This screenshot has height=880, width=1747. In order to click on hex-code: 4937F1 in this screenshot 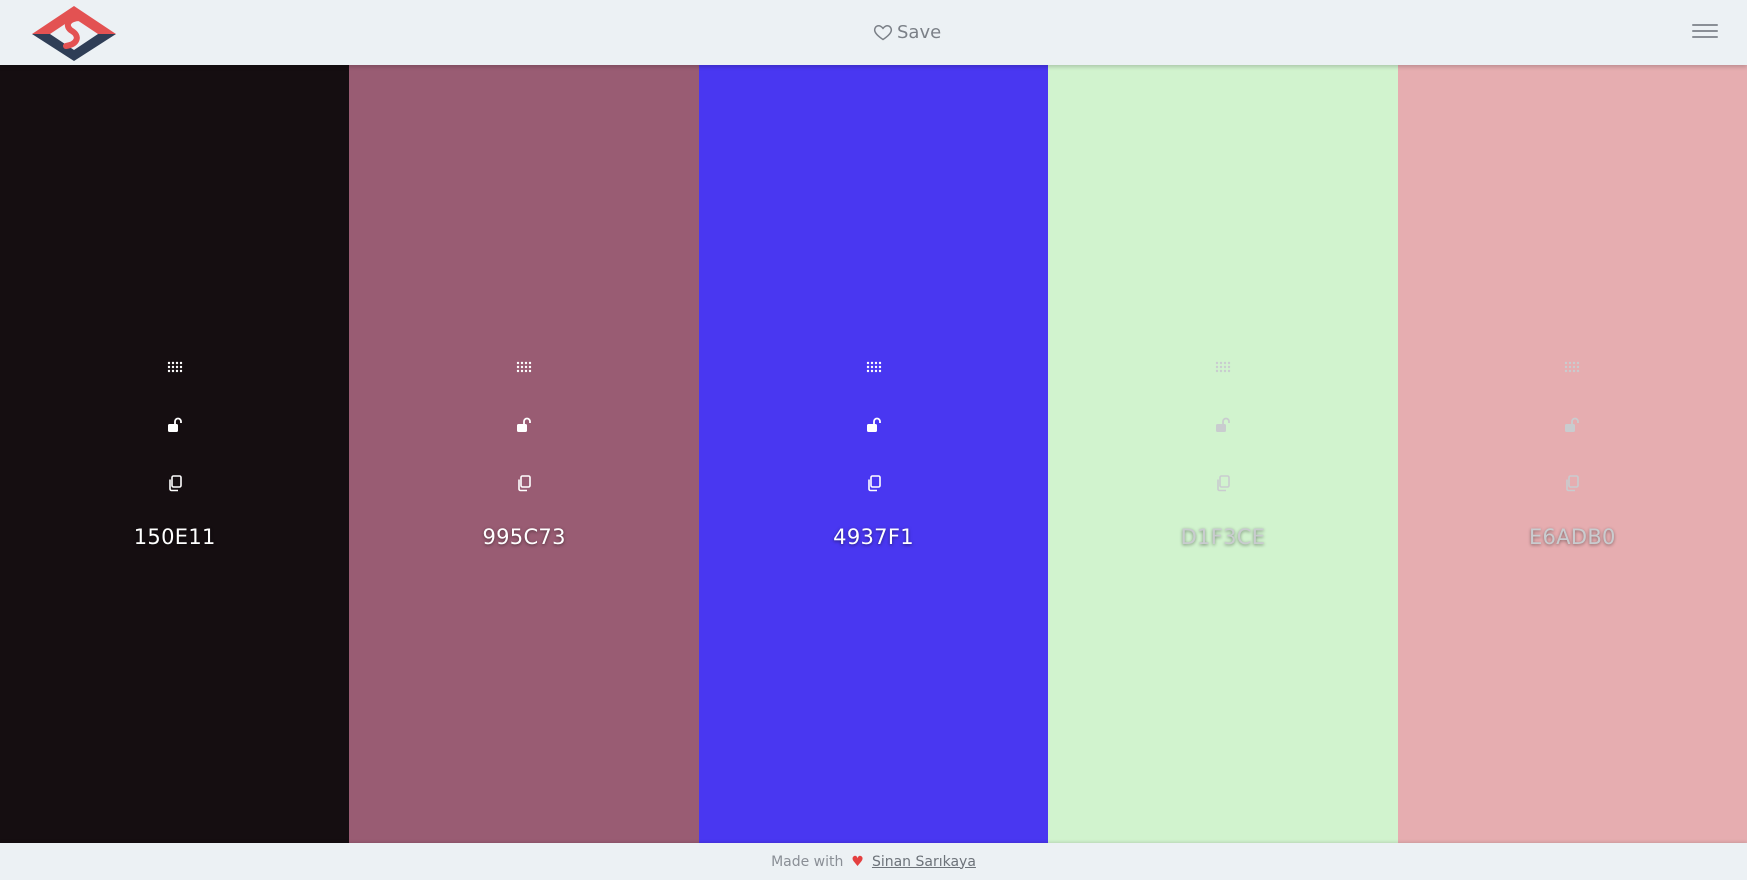, I will do `click(873, 537)`.